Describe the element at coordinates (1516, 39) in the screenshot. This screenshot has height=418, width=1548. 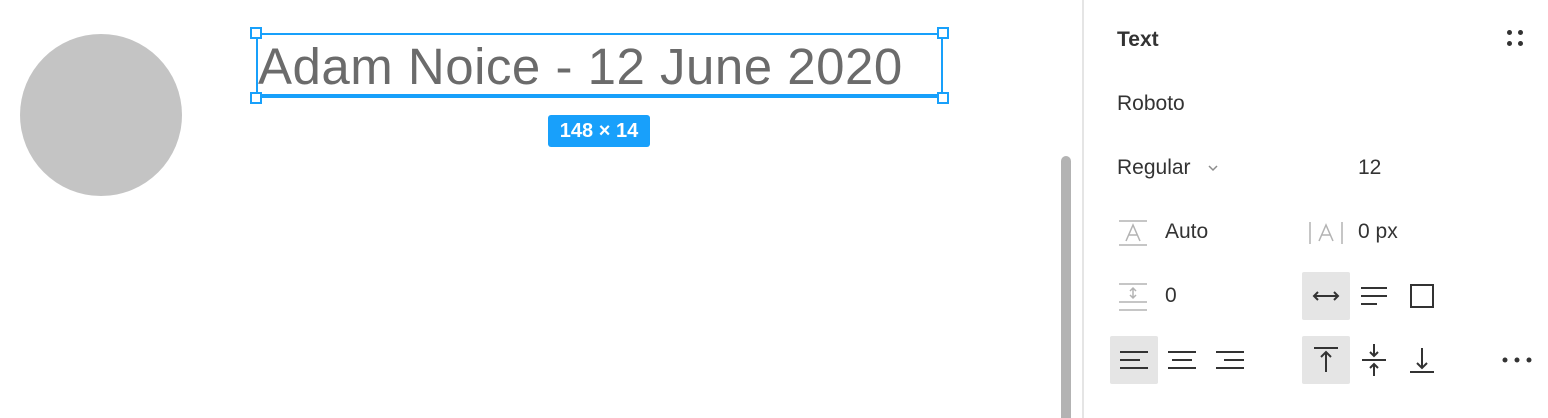
I see `text-styles-icon` at that location.